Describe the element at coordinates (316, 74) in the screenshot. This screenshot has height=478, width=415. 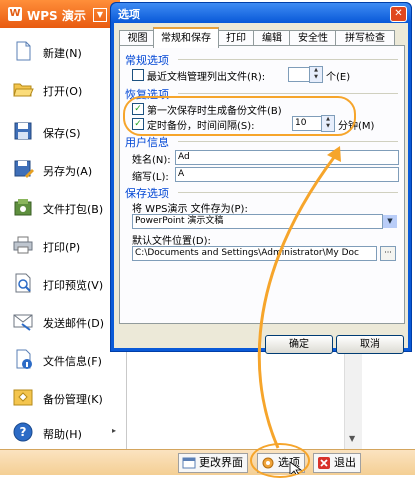
I see `recent-files-stepper: ▲ ▼` at that location.